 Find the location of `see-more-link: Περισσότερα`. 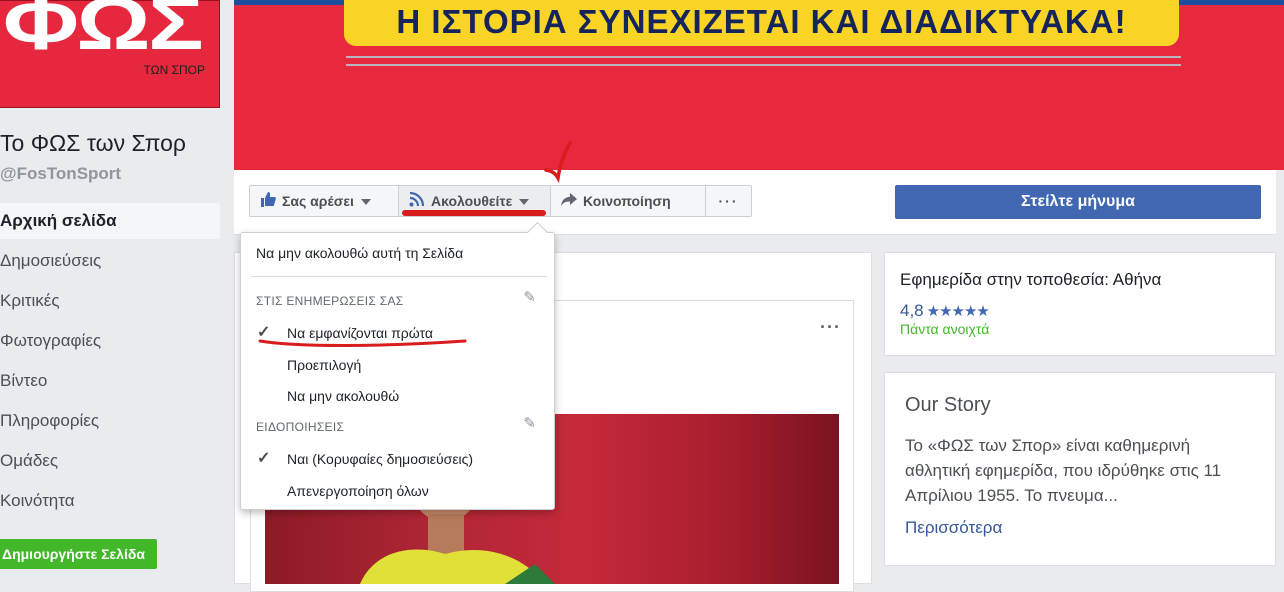

see-more-link: Περισσότερα is located at coordinates (953, 528).